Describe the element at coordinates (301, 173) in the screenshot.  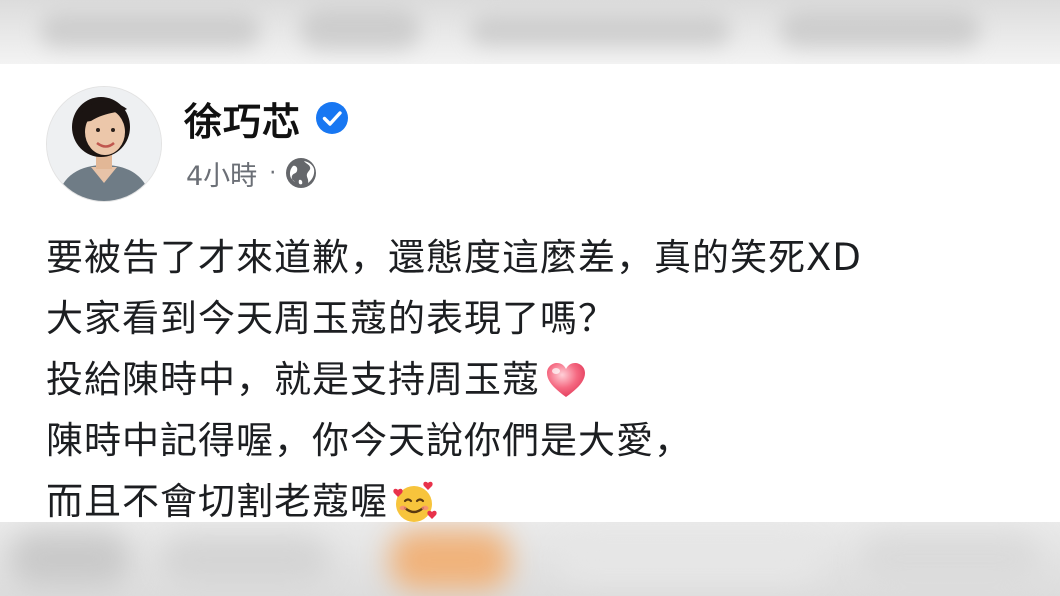
I see `globe-icon` at that location.